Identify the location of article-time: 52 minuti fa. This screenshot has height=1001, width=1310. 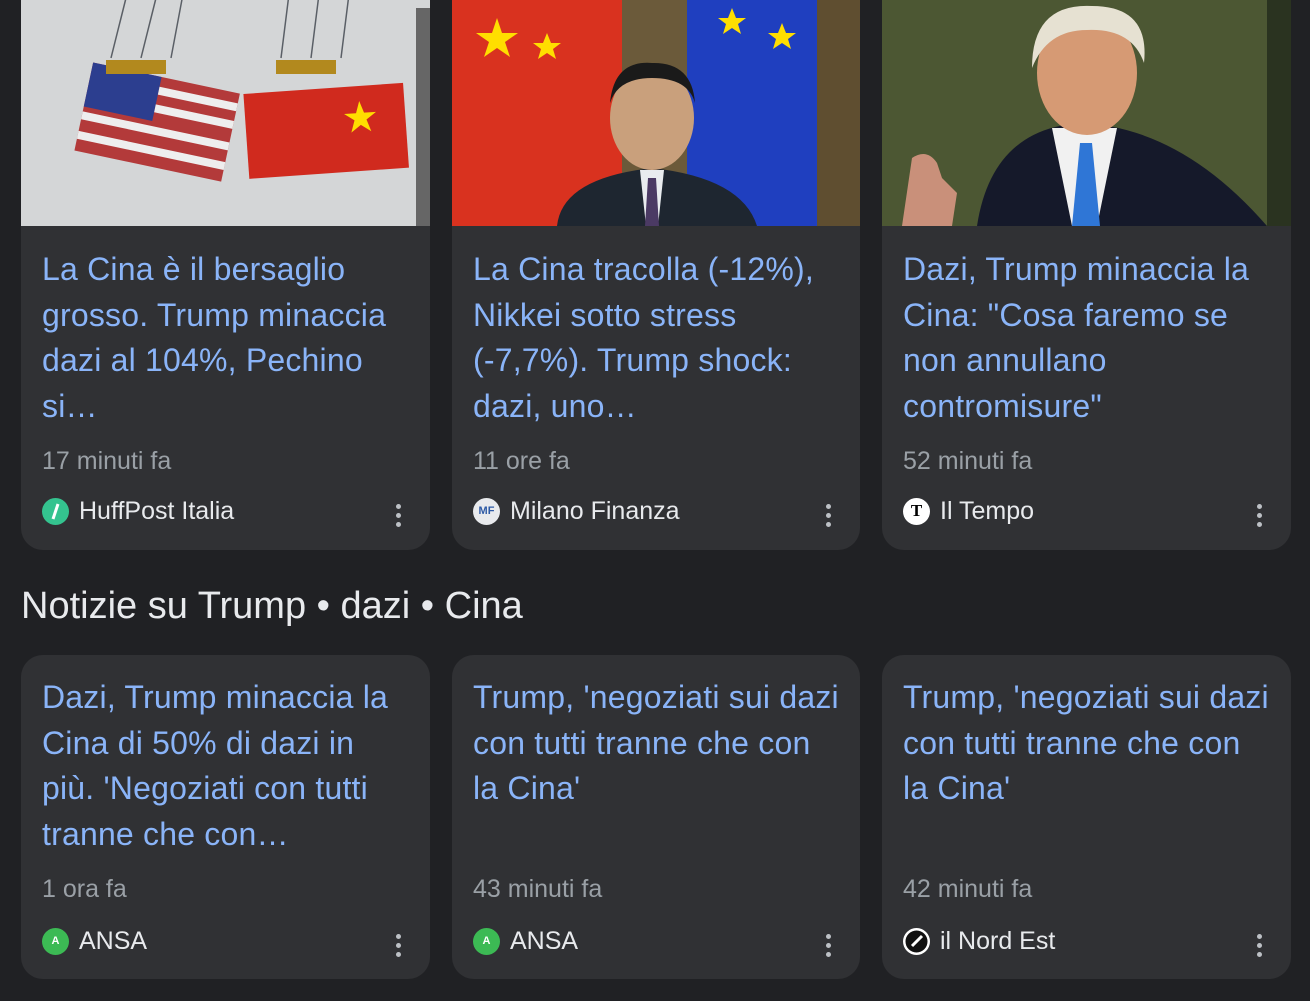
(968, 461).